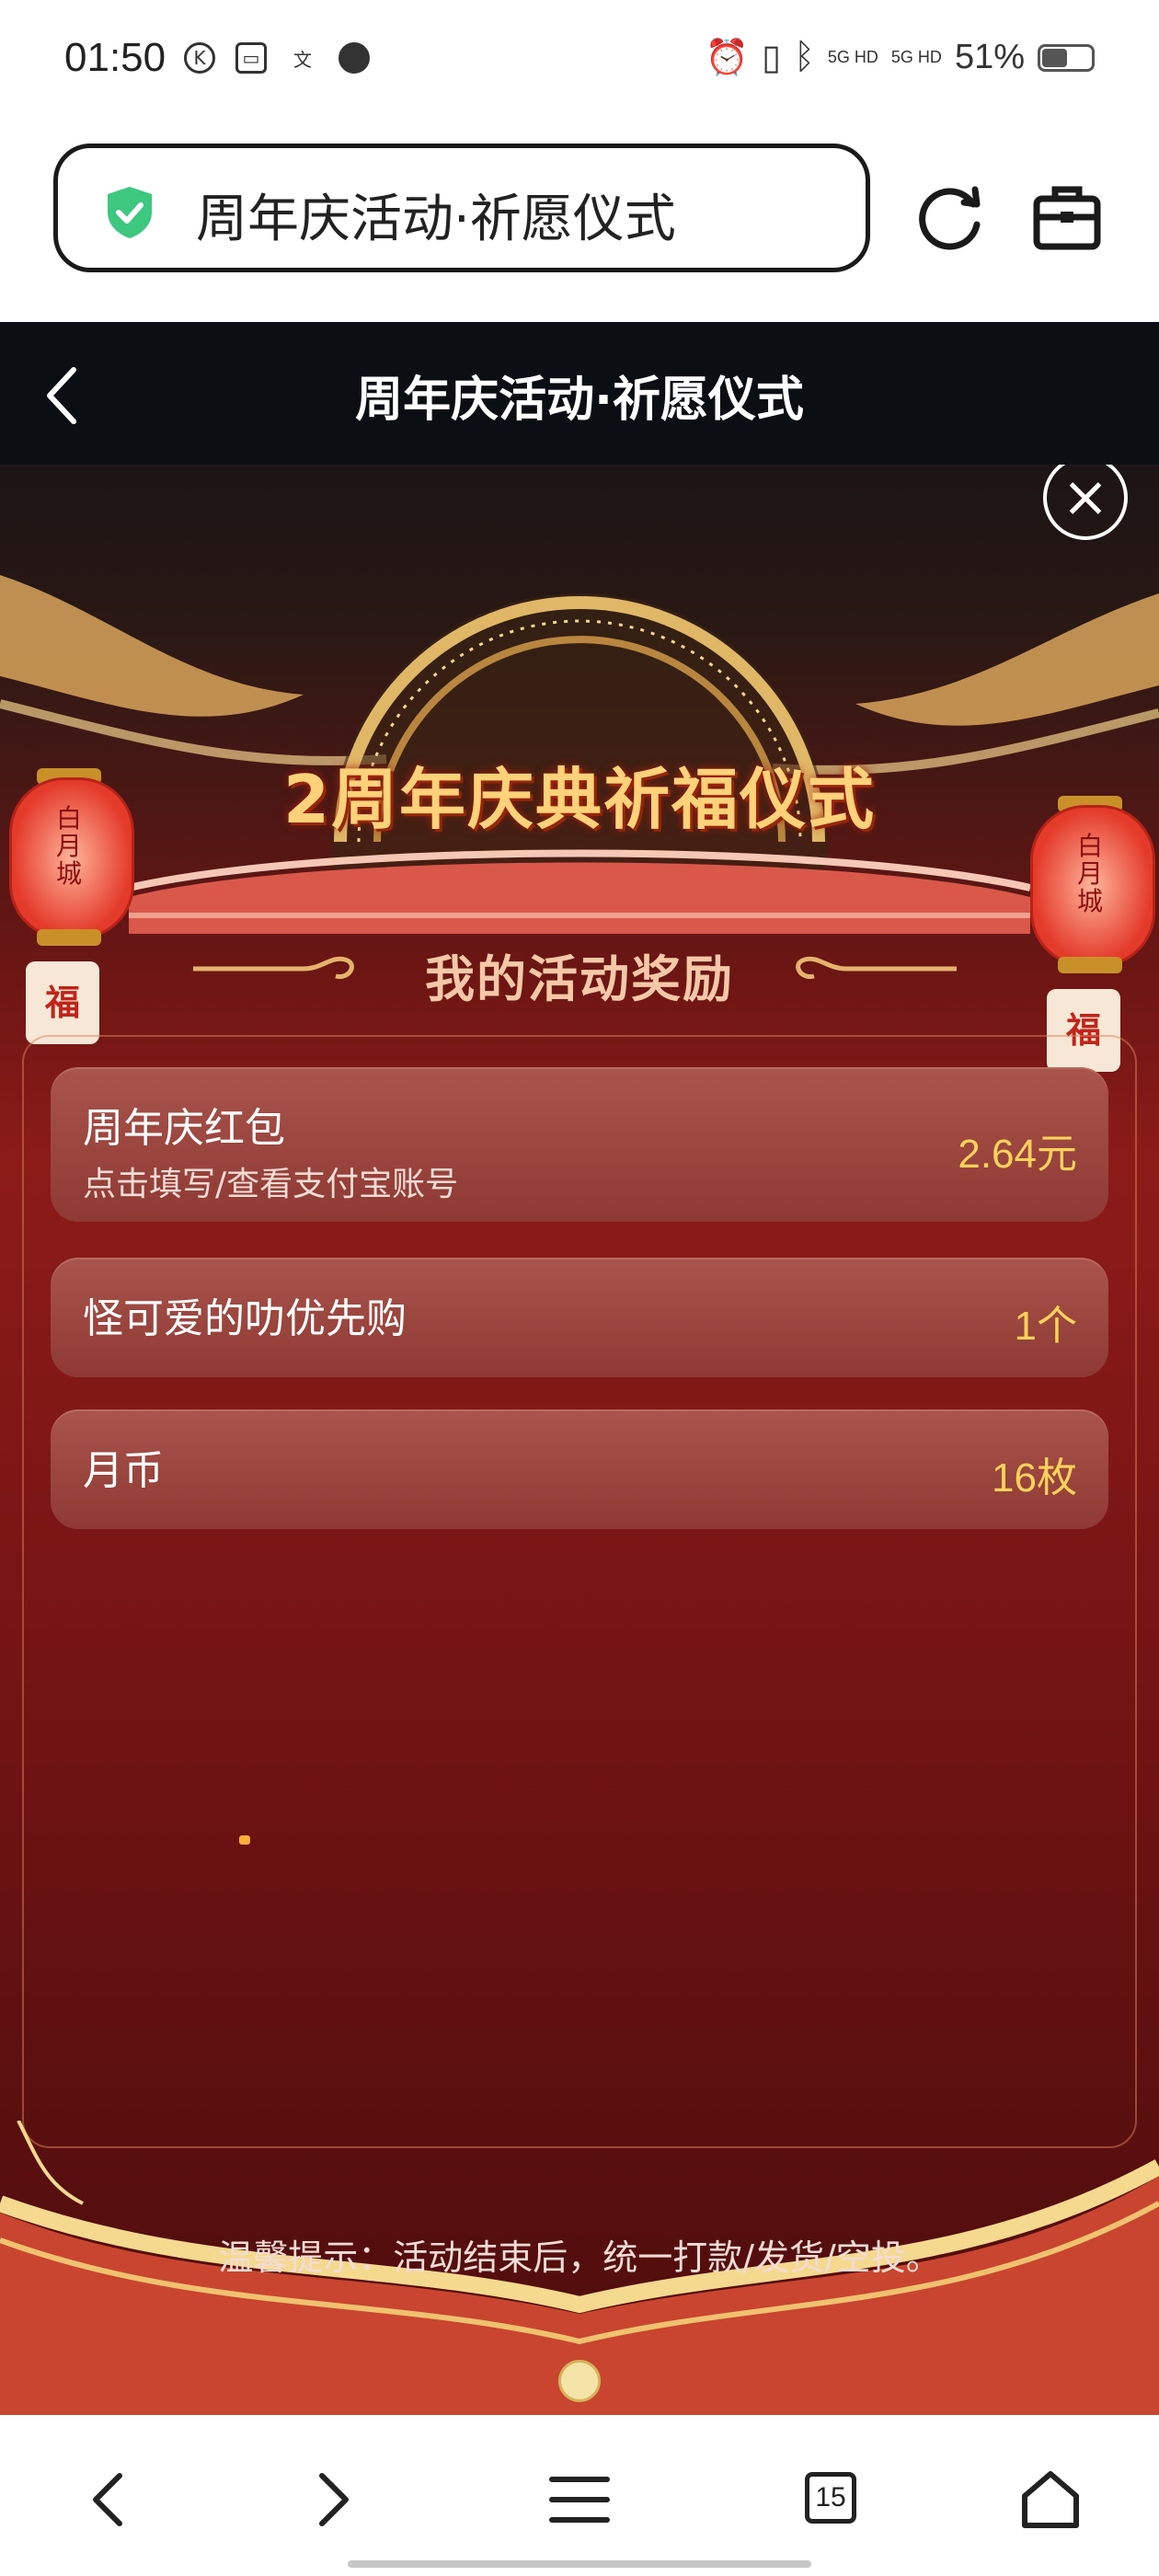 The width and height of the screenshot is (1159, 2576). I want to click on home-indicator, so click(579, 2564).